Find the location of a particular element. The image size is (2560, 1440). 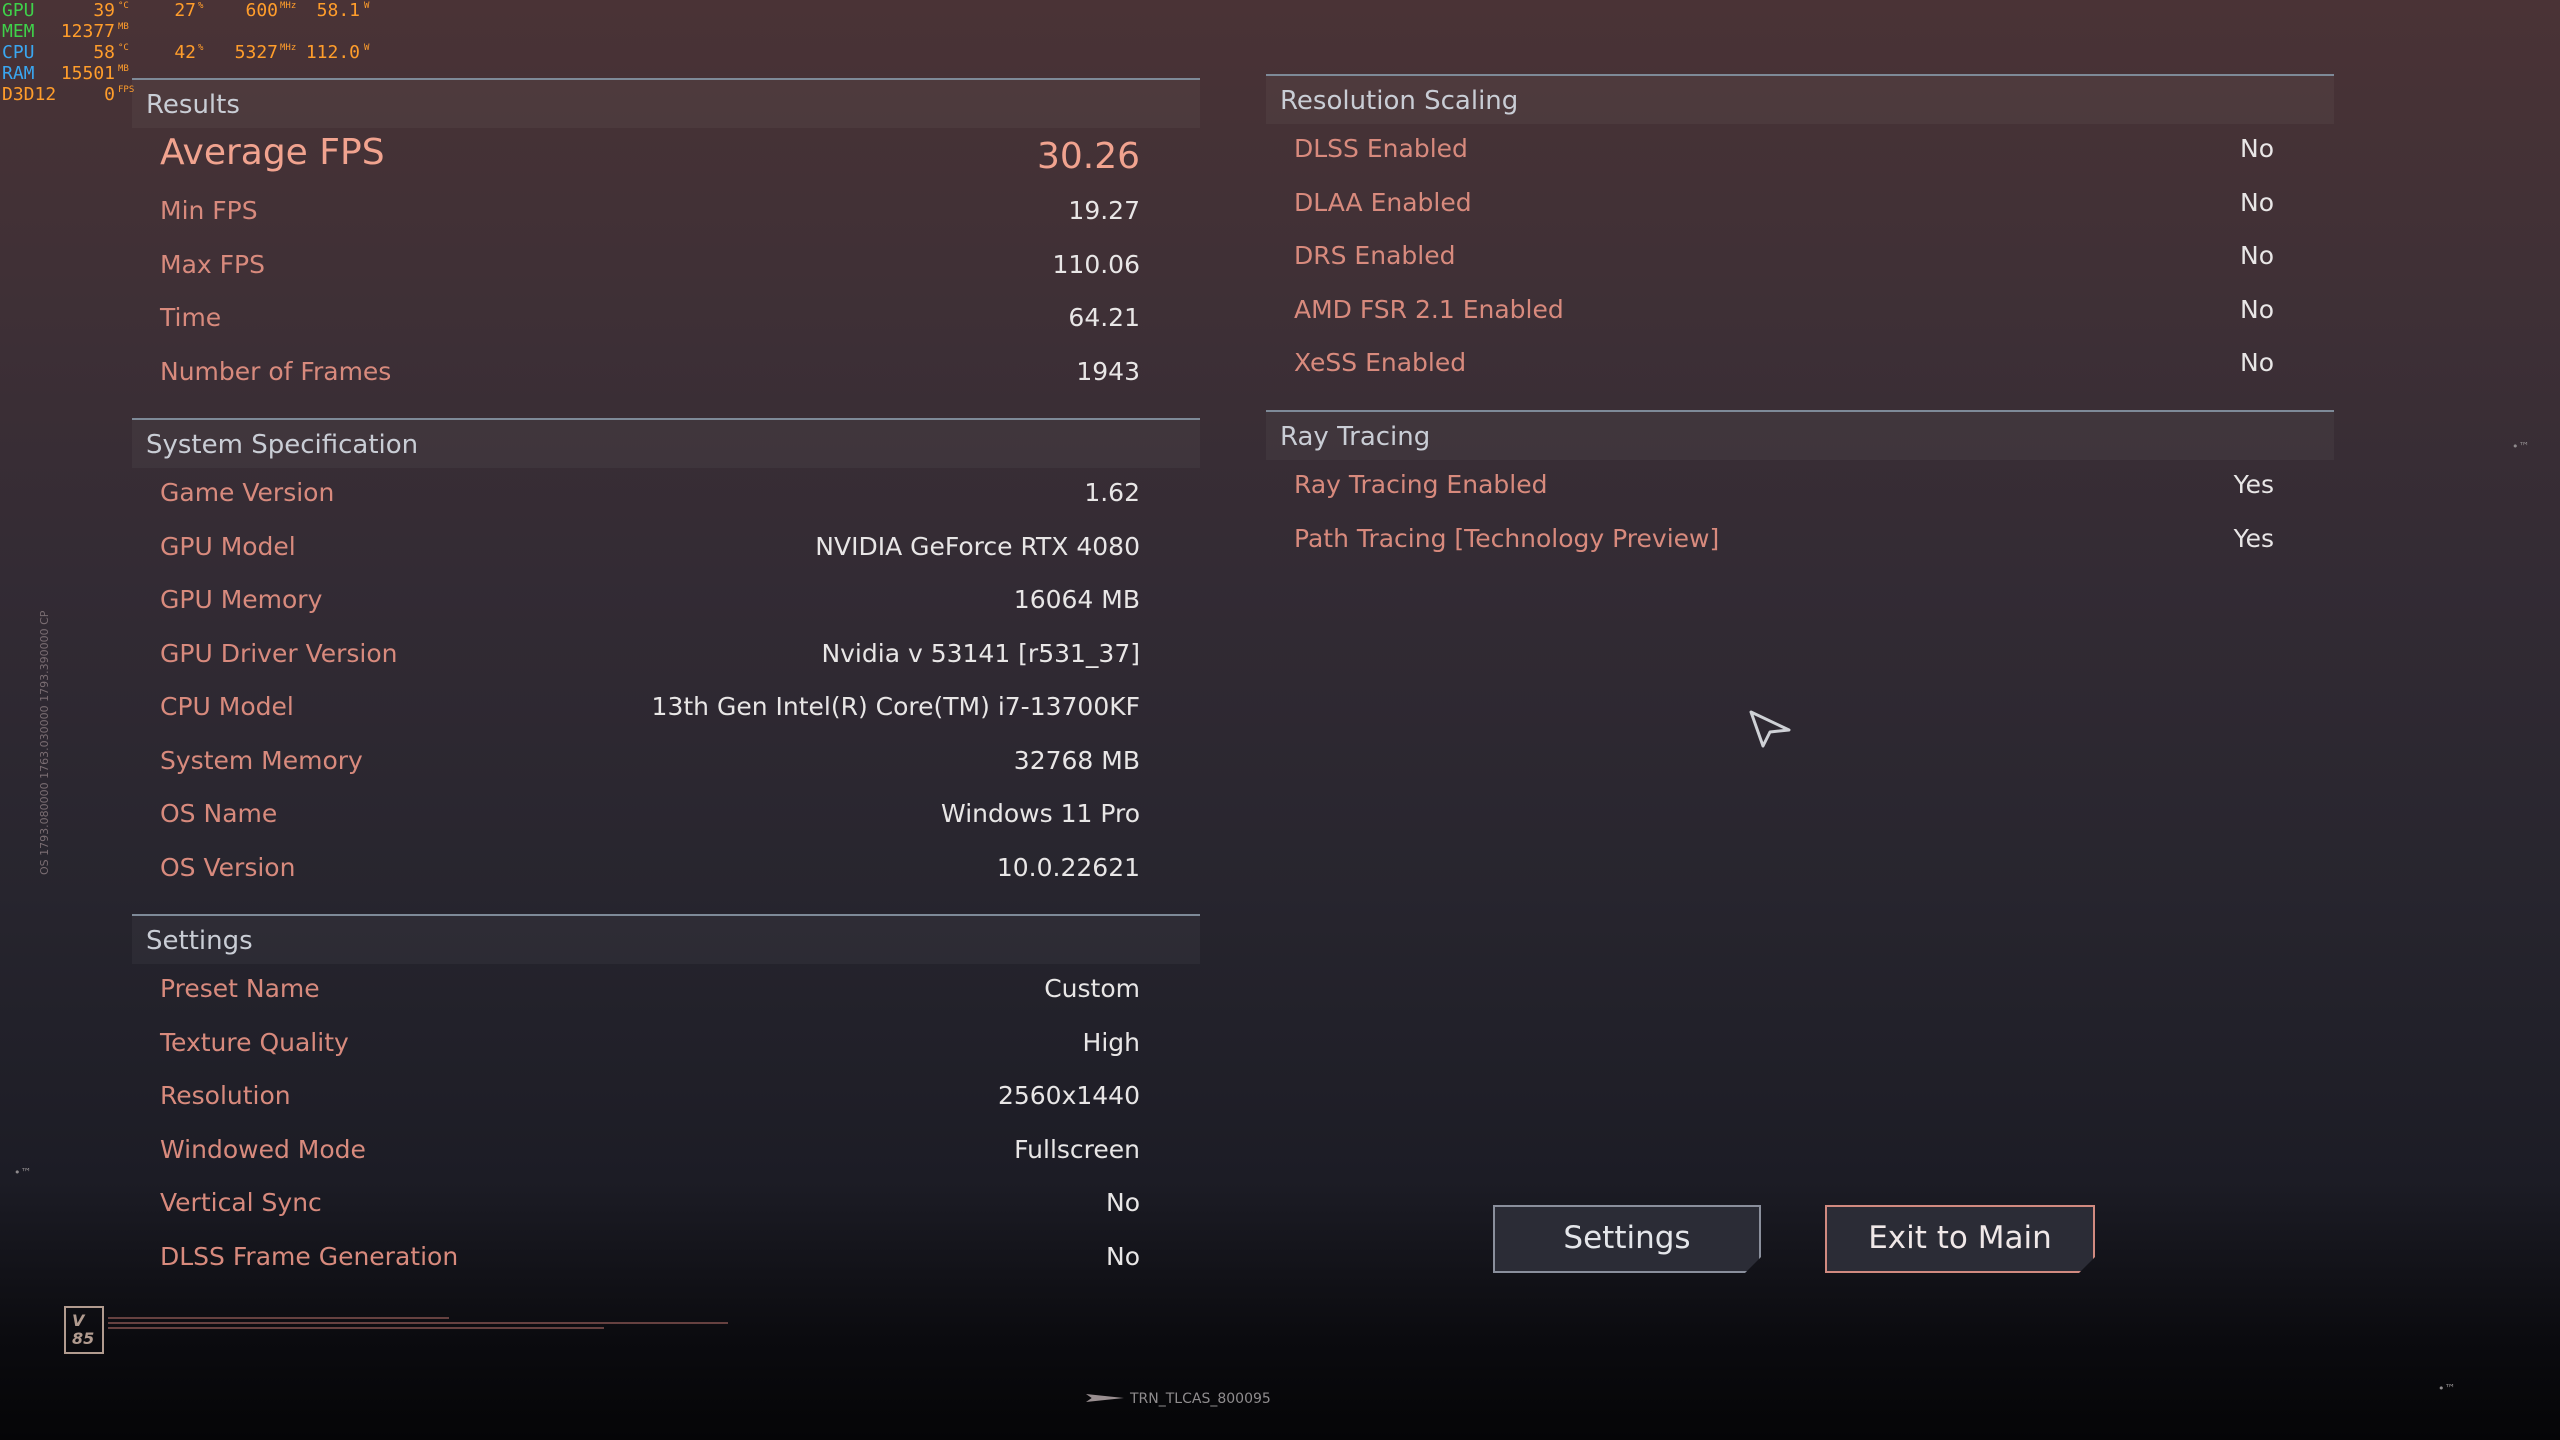

row-label: Windowed Mode is located at coordinates (263, 1149).